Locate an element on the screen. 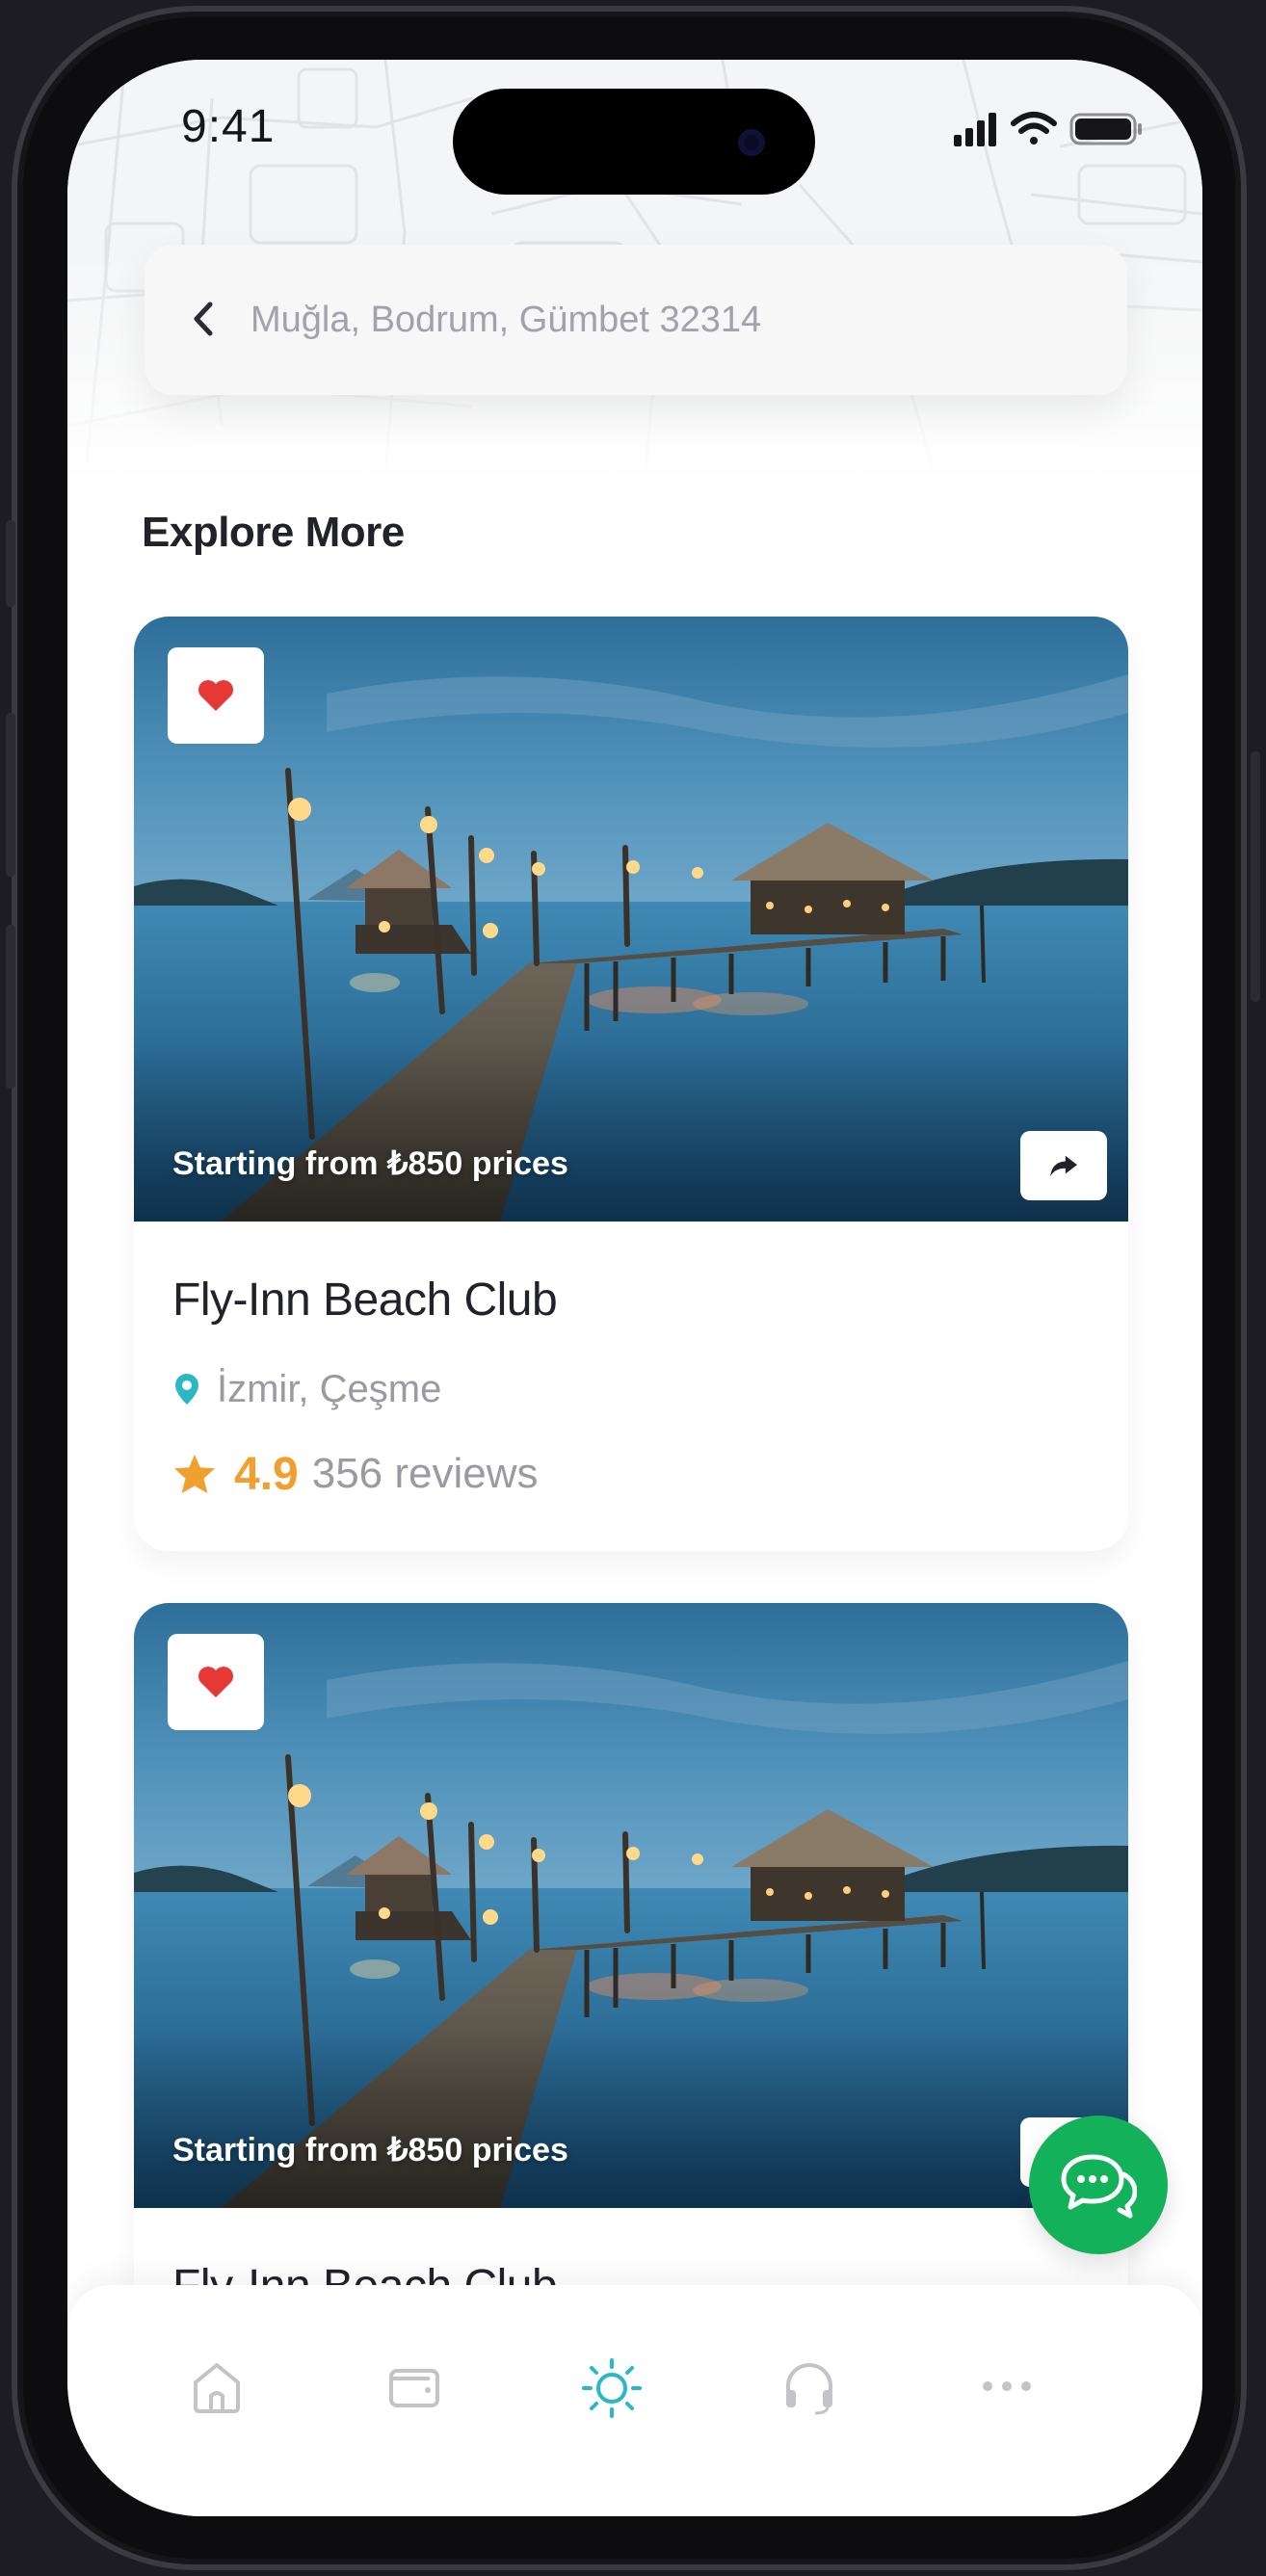 The image size is (1266, 2576). sun-icon is located at coordinates (612, 2388).